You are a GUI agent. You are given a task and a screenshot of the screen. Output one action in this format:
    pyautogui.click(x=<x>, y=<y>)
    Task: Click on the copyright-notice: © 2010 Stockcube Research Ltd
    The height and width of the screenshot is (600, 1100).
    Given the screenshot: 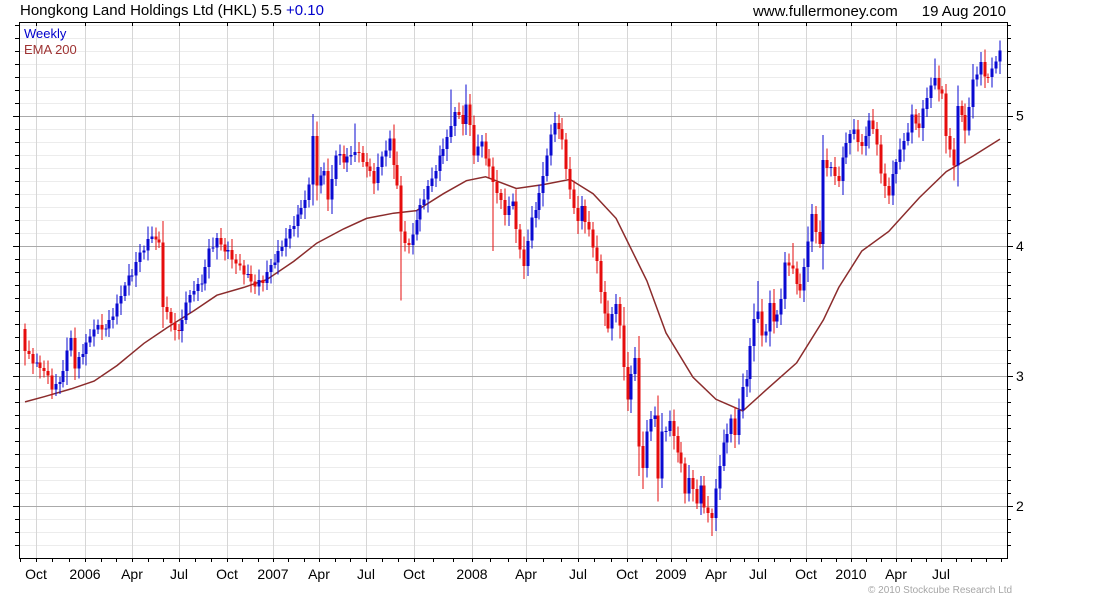 What is the action you would take?
    pyautogui.click(x=940, y=590)
    